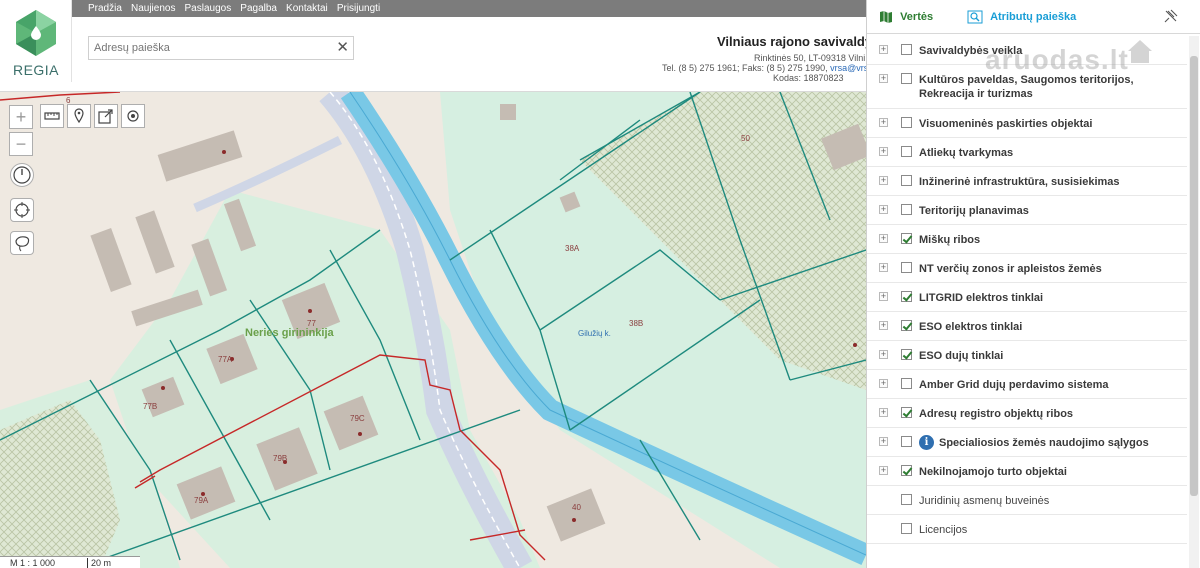 This screenshot has width=1200, height=568. I want to click on layer-row: + Adresų registro objektų ribos, so click(1027, 413).